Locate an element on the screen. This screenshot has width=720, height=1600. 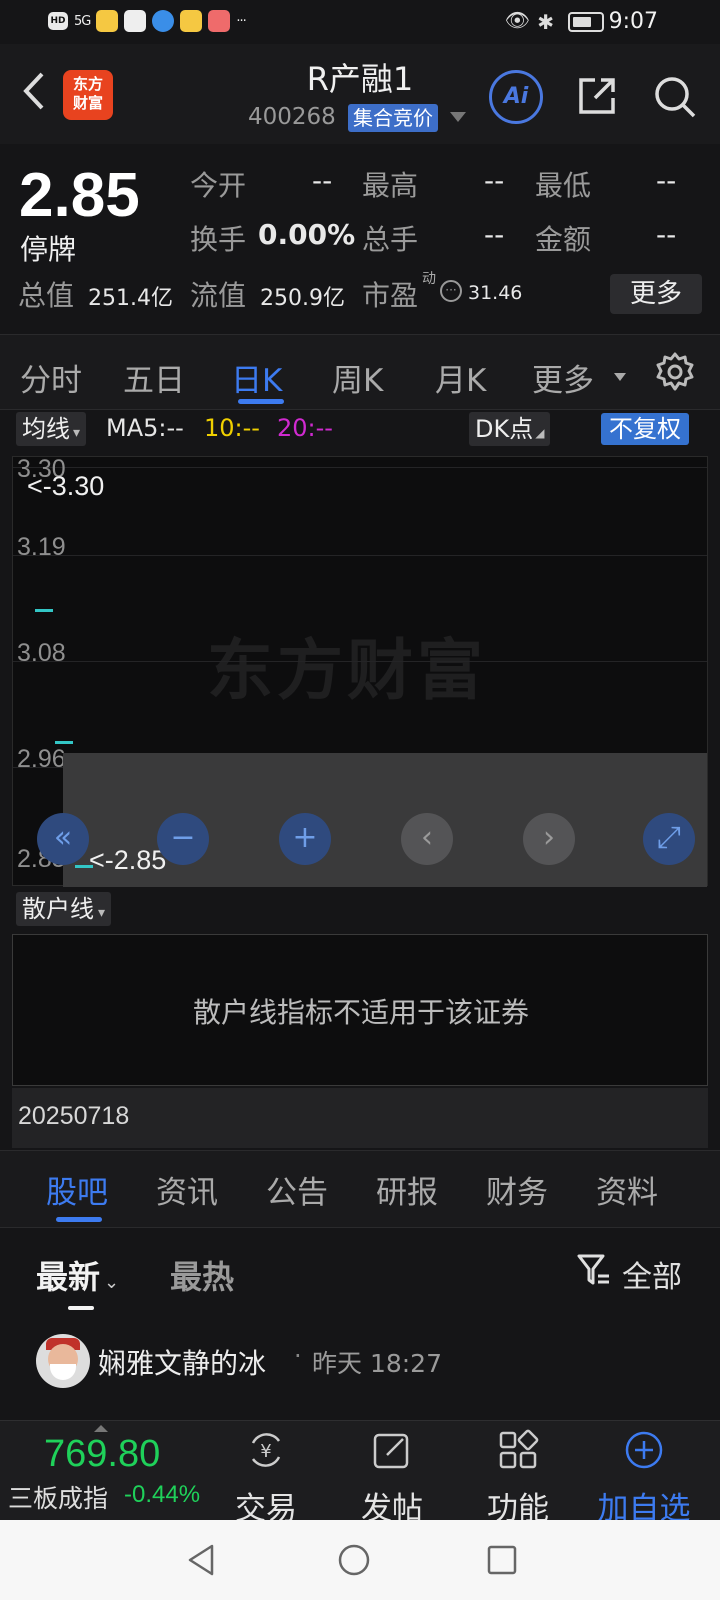
tab-announcements: 公告 is located at coordinates (297, 1189).